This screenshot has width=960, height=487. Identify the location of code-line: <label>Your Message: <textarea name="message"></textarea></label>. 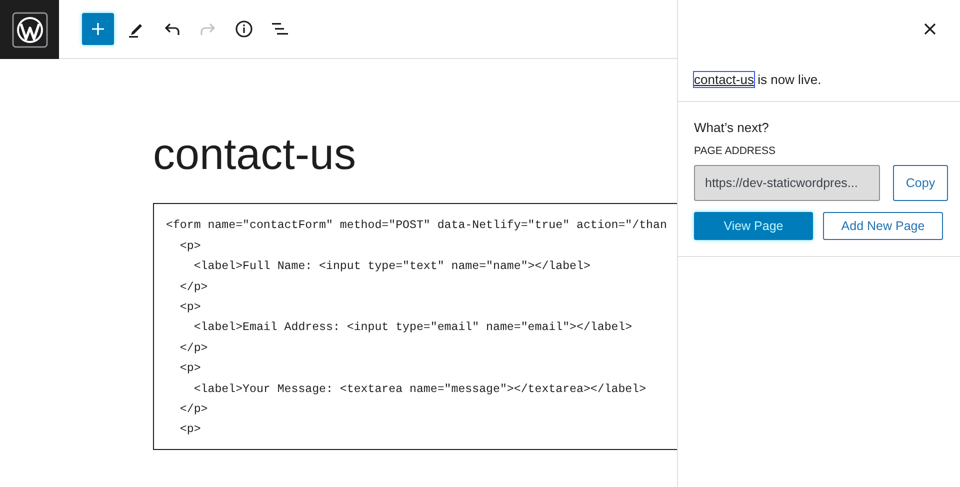
(419, 390).